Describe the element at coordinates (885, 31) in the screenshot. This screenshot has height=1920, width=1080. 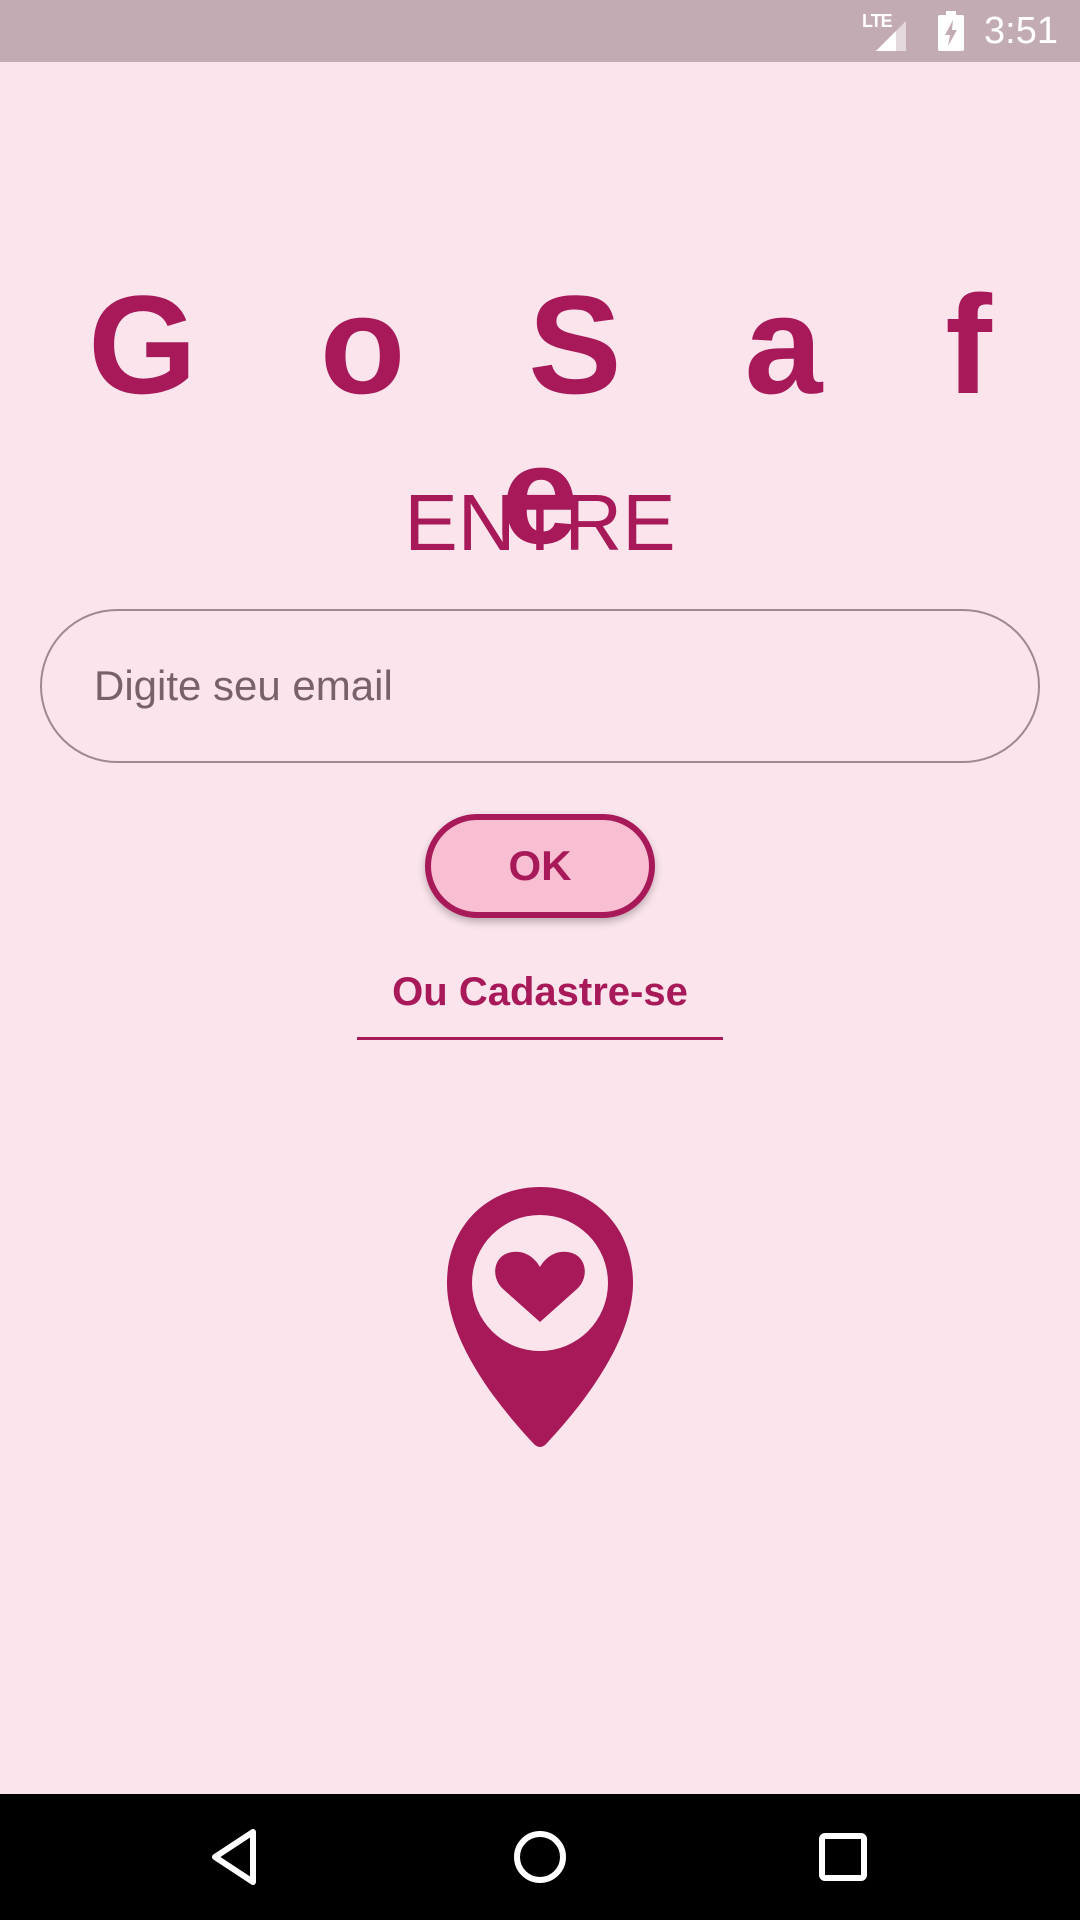
I see `lte-signal-icon: LTE` at that location.